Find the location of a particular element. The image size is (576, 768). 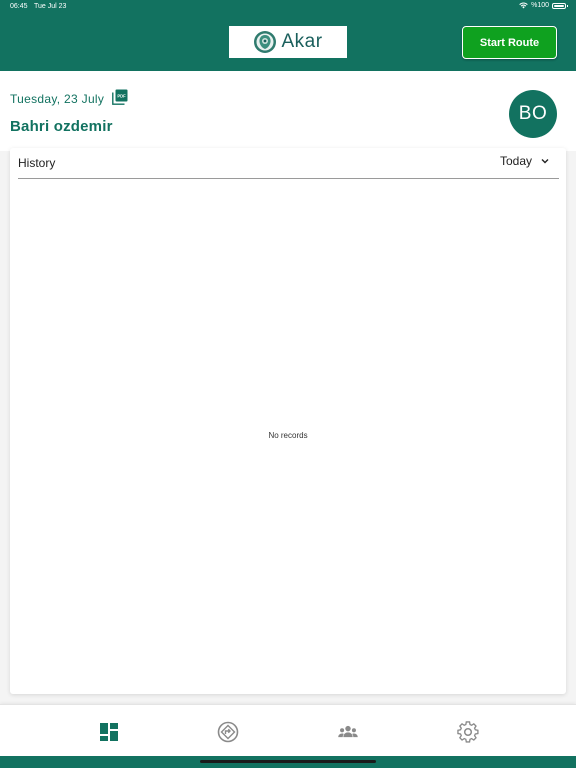

battery-level: %100 is located at coordinates (540, 5).